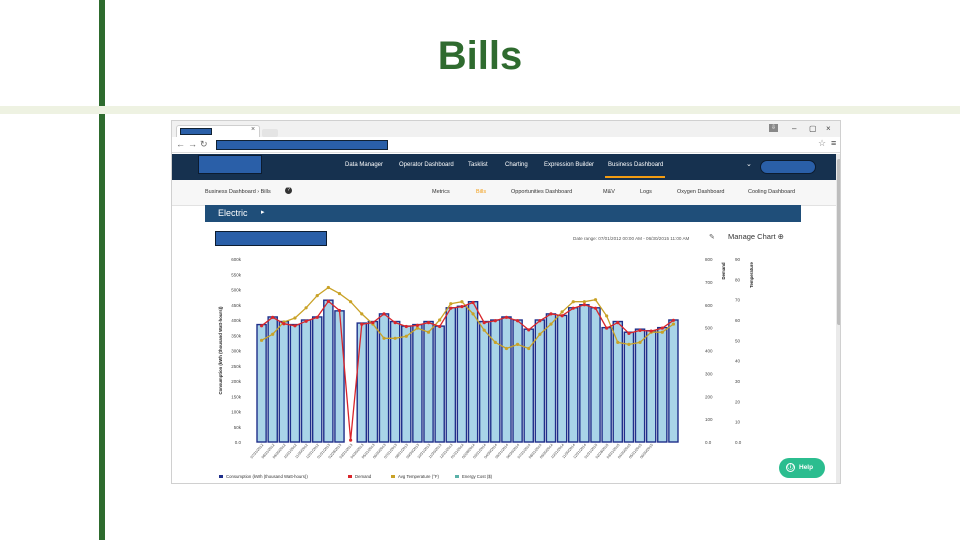 The image size is (960, 540). What do you see at coordinates (828, 128) in the screenshot?
I see `close-window-icon: ×` at bounding box center [828, 128].